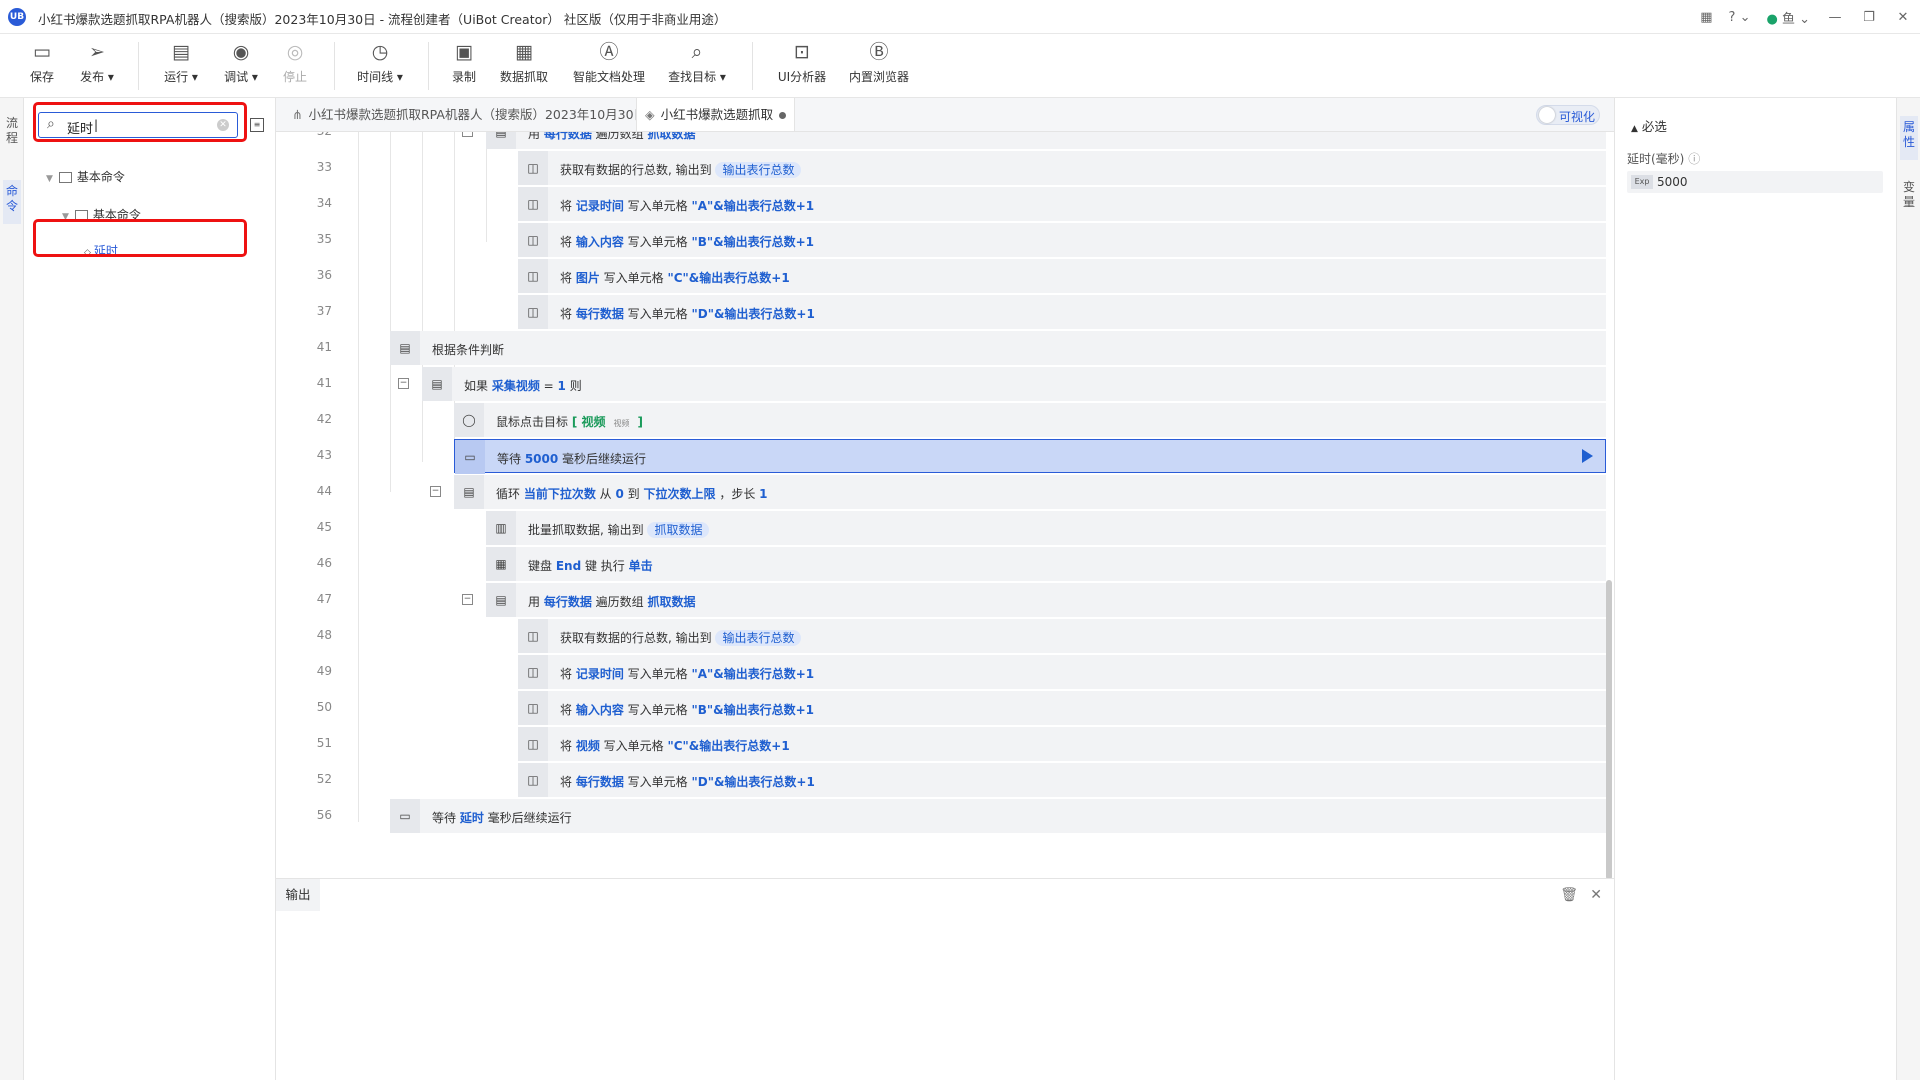  I want to click on selected-command-row: 43 ▭ 等待 5000 毫秒后继续运行, so click(945, 456).